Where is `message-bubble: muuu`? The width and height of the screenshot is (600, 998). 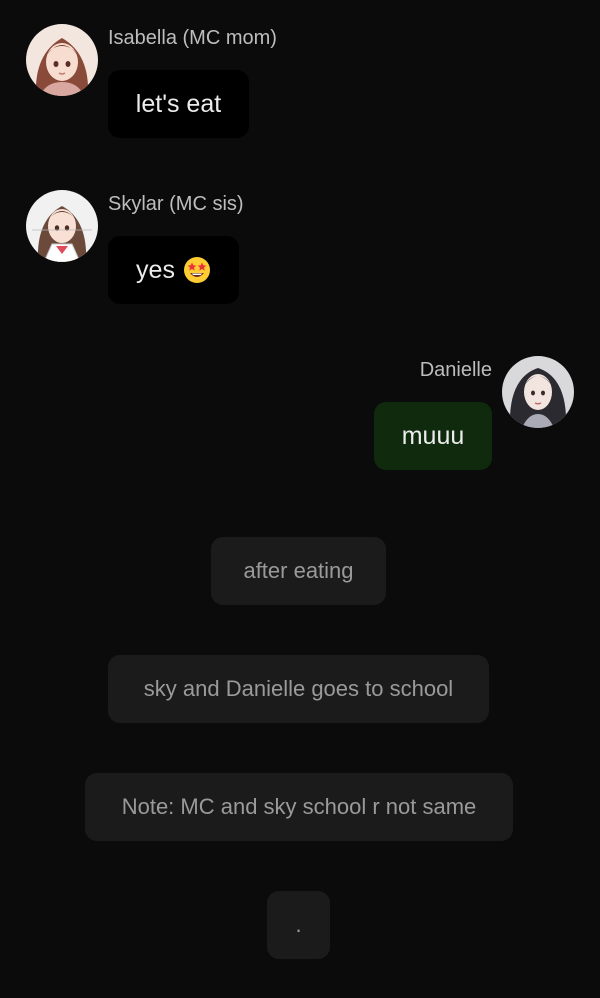 message-bubble: muuu is located at coordinates (433, 436).